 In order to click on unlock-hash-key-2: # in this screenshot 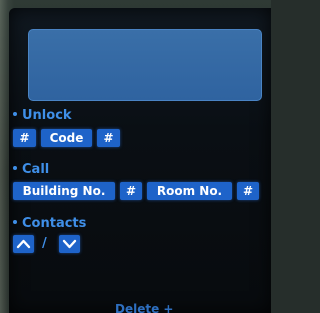, I will do `click(108, 138)`.